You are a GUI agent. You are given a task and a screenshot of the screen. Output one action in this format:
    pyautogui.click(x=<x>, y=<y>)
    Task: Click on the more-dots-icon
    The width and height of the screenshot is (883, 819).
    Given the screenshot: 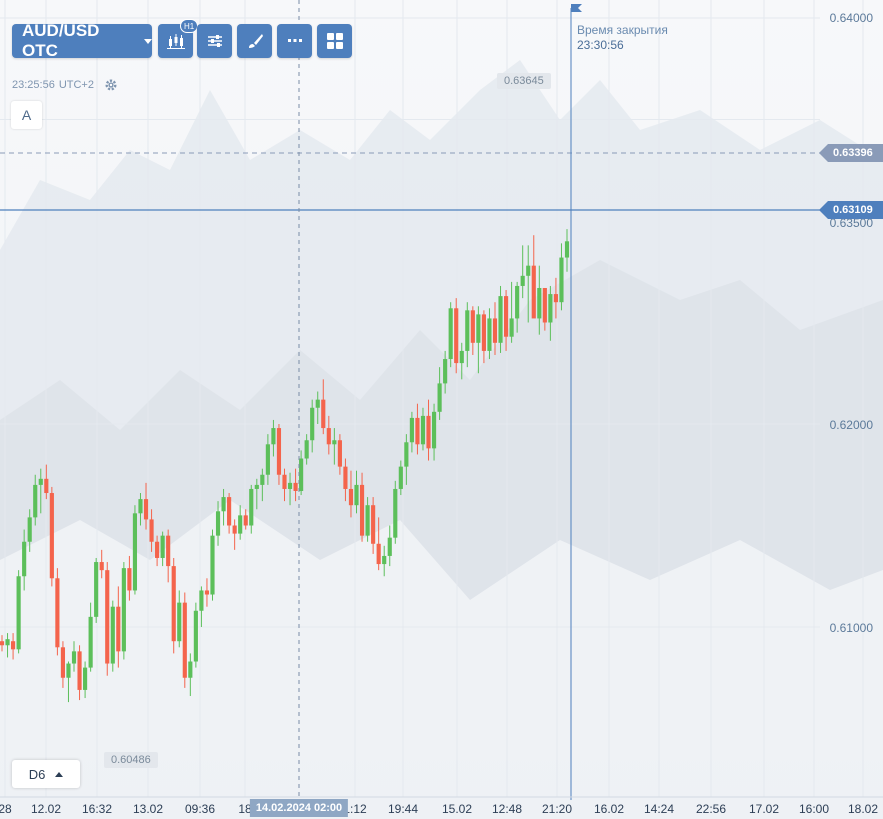 What is the action you would take?
    pyautogui.click(x=294, y=40)
    